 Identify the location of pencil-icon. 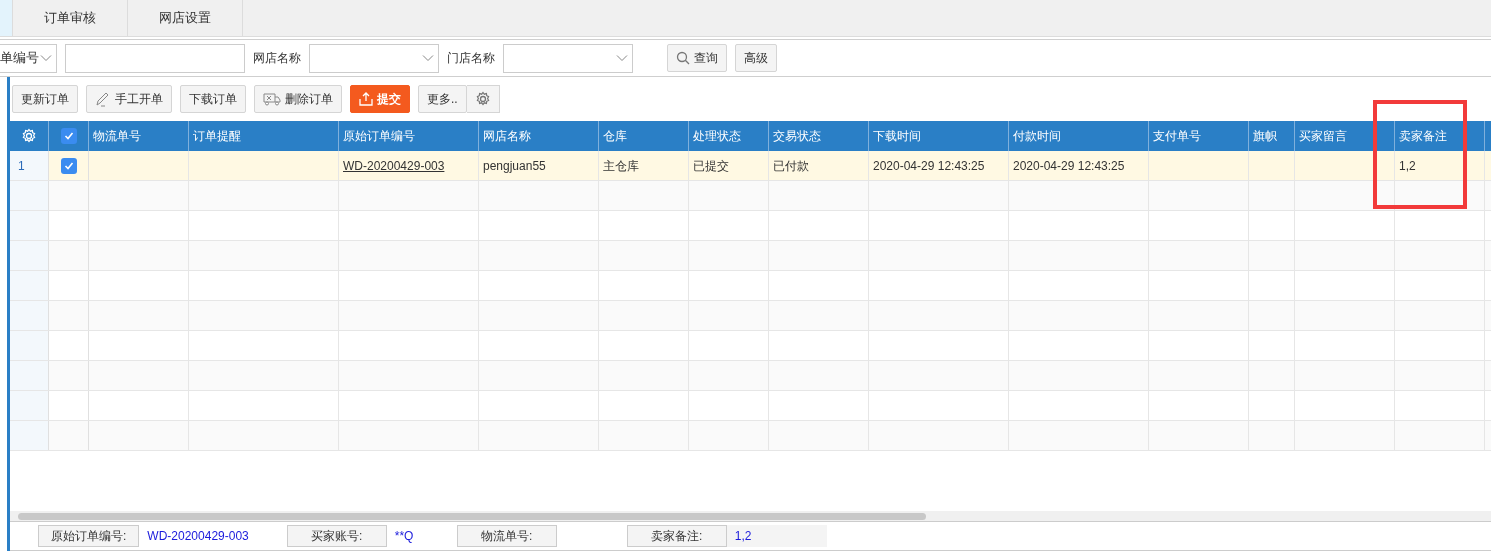
(103, 99).